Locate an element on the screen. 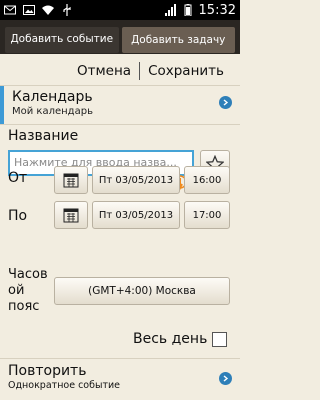  to-date-button: Пт 03/05/2013 is located at coordinates (136, 215).